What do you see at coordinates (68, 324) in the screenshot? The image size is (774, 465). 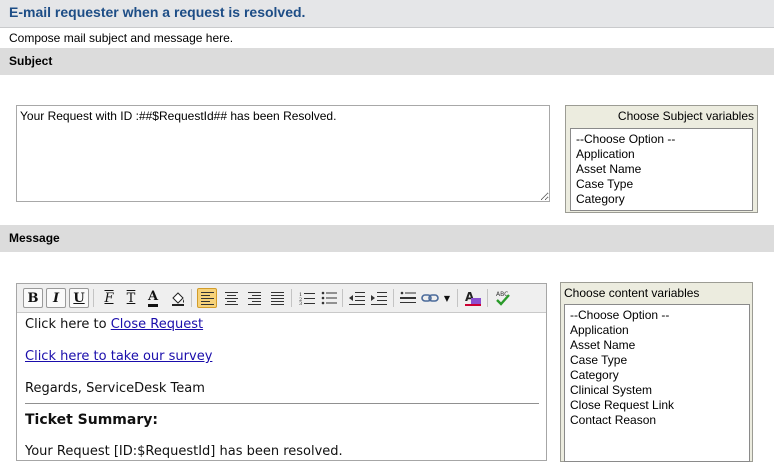 I see `close-request-text: Click here to` at bounding box center [68, 324].